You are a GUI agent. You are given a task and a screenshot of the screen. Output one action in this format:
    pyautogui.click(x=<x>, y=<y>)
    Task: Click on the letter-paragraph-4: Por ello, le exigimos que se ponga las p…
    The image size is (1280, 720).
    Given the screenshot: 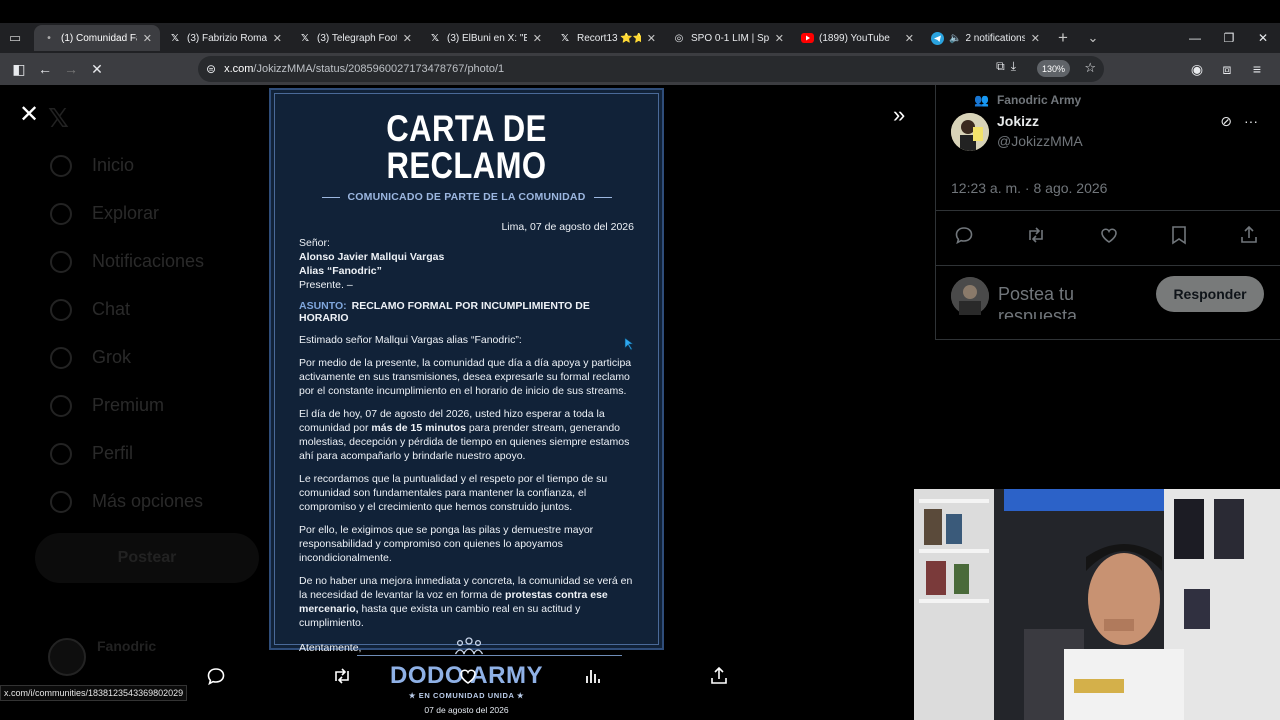 What is the action you would take?
    pyautogui.click(x=446, y=544)
    